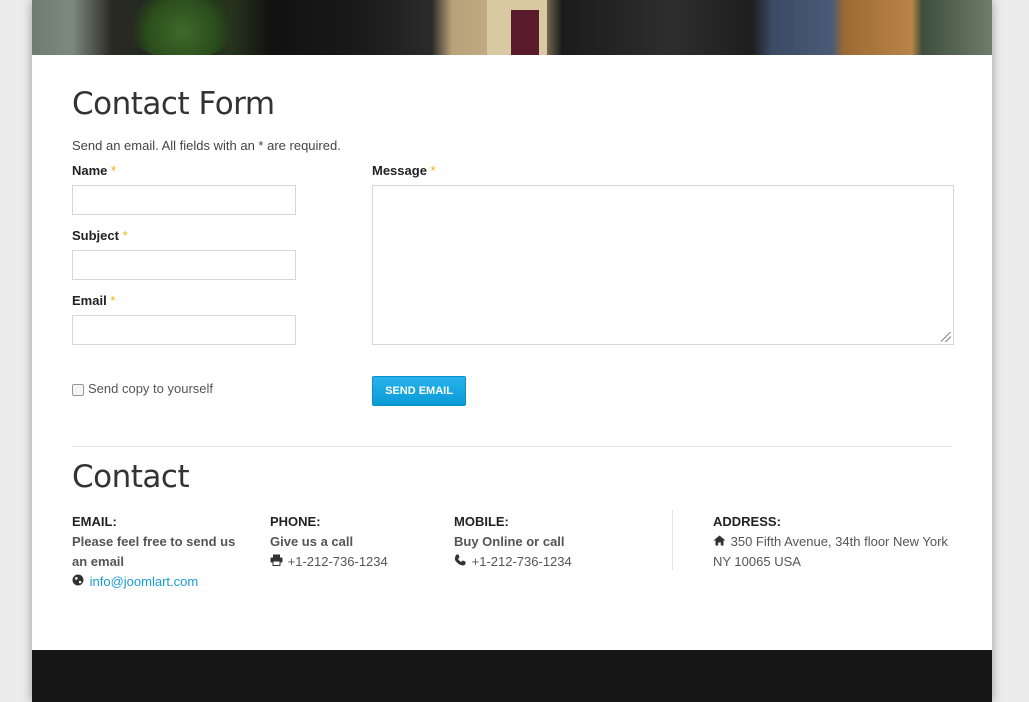  I want to click on send-copy-row: Send copy to yourself, so click(142, 388).